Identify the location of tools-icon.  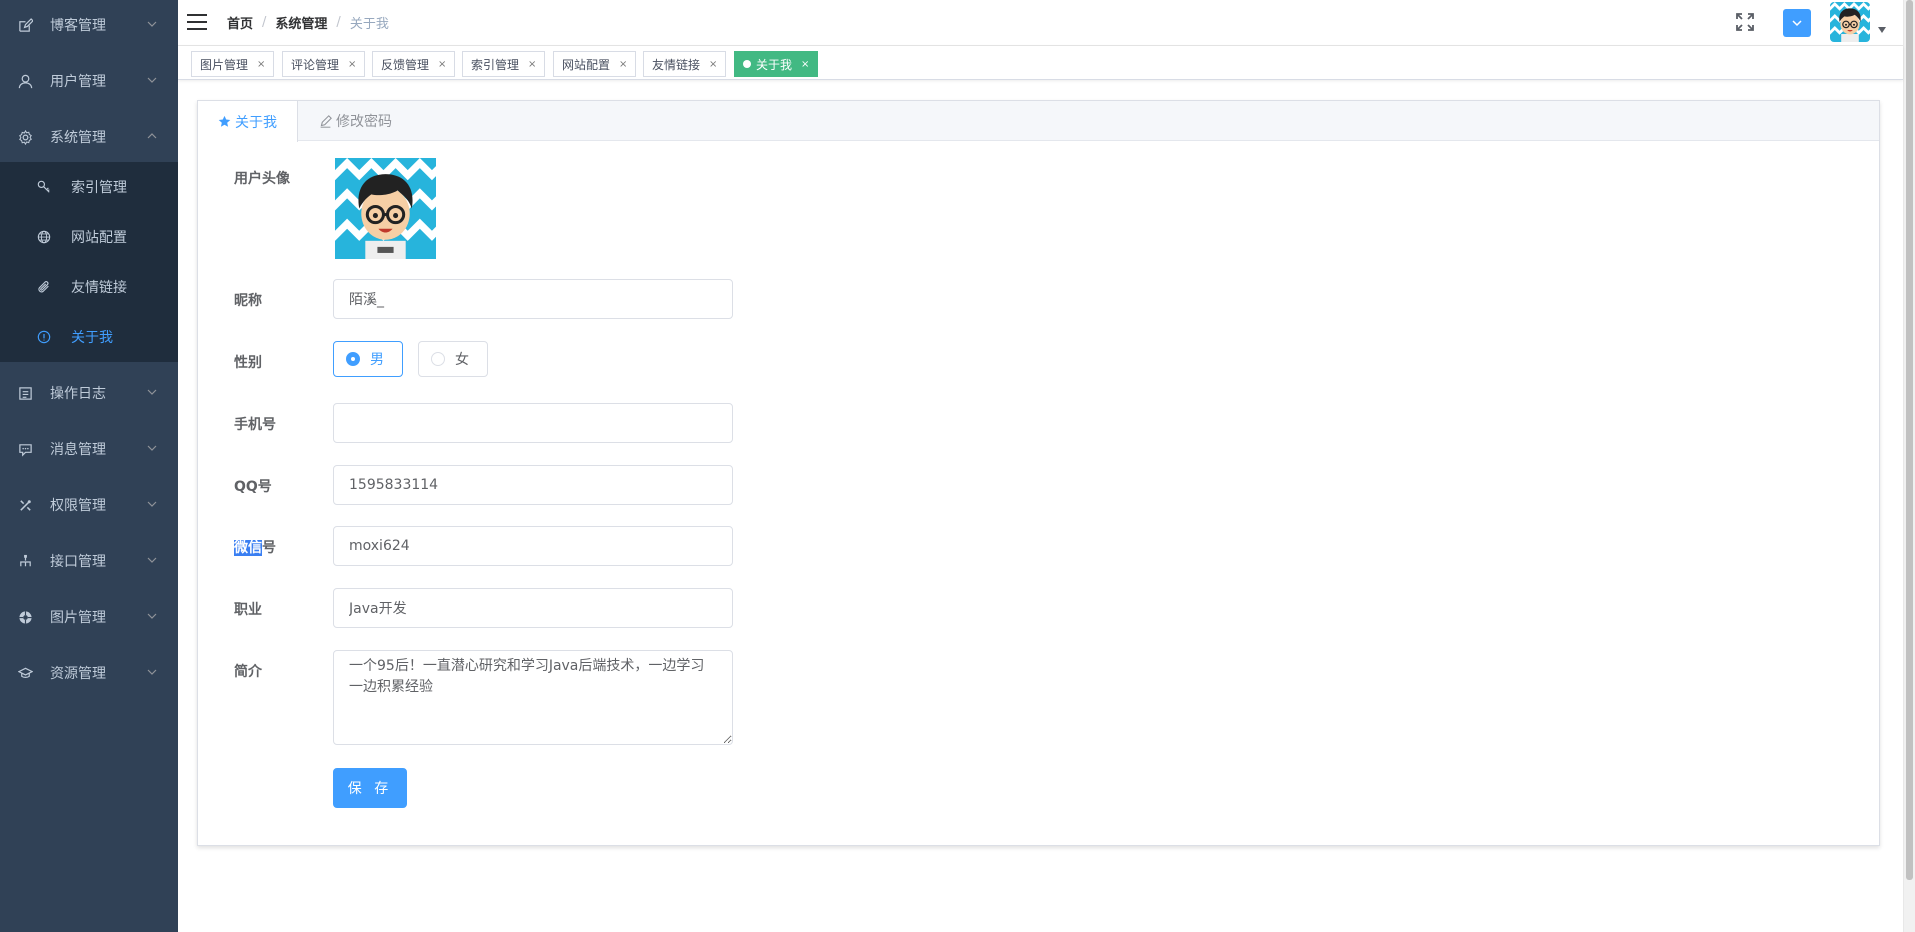
(25, 505).